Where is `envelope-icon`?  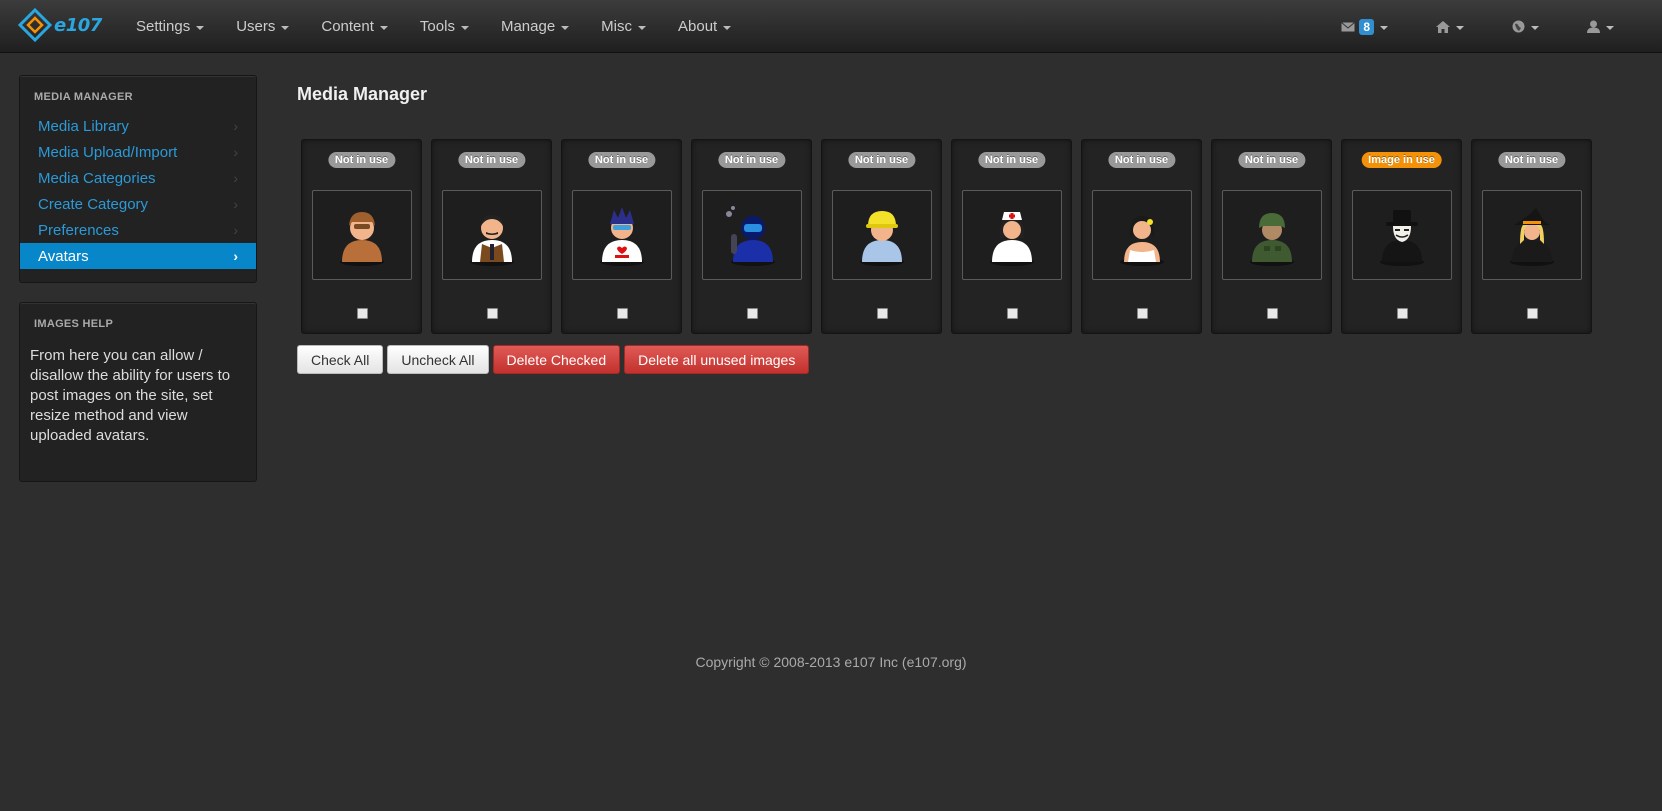
envelope-icon is located at coordinates (1348, 26).